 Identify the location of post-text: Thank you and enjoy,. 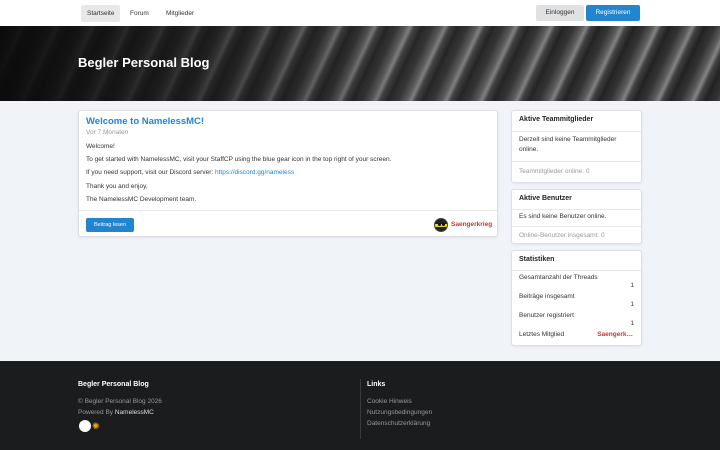
(117, 186).